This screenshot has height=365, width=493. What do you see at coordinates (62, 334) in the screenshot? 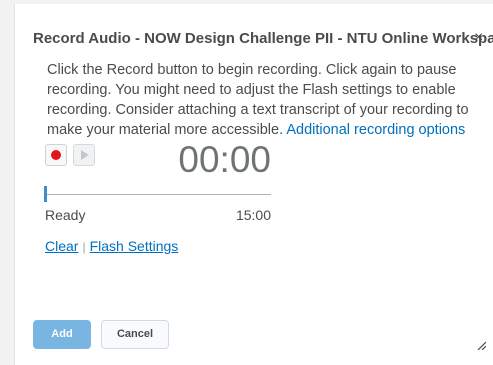
I see `add-button: Add` at bounding box center [62, 334].